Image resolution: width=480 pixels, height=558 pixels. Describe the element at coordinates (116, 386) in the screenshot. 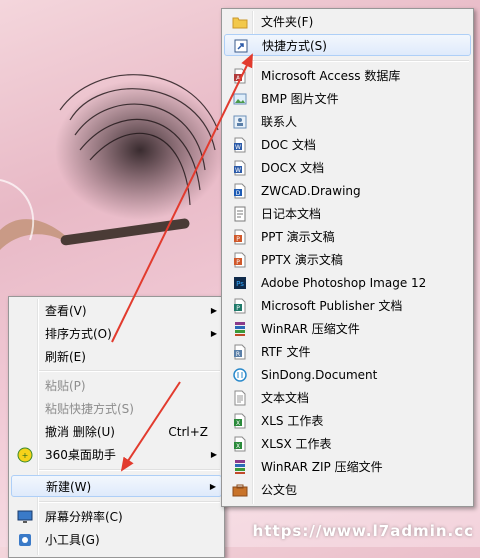

I see `menu-item-context_menu-items-3: 粘贴(P)` at that location.